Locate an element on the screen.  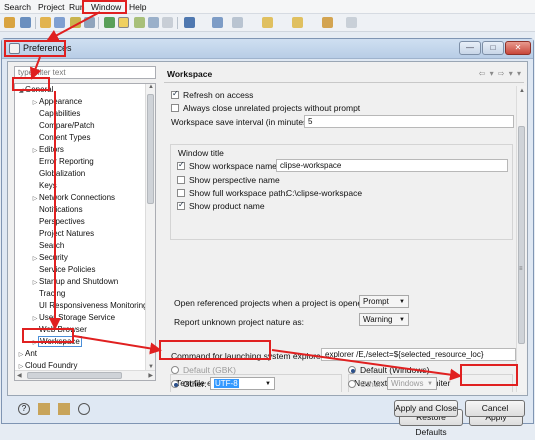
tools-icon is located at coordinates (237, 22).